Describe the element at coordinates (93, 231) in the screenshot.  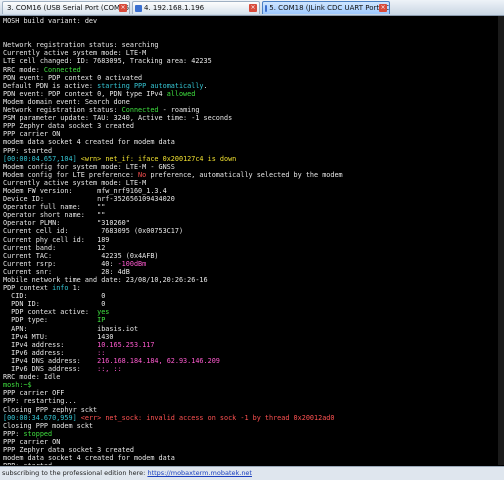
I see `terminal-text: Current cell id: 7683095 (0x00753C17)` at that location.